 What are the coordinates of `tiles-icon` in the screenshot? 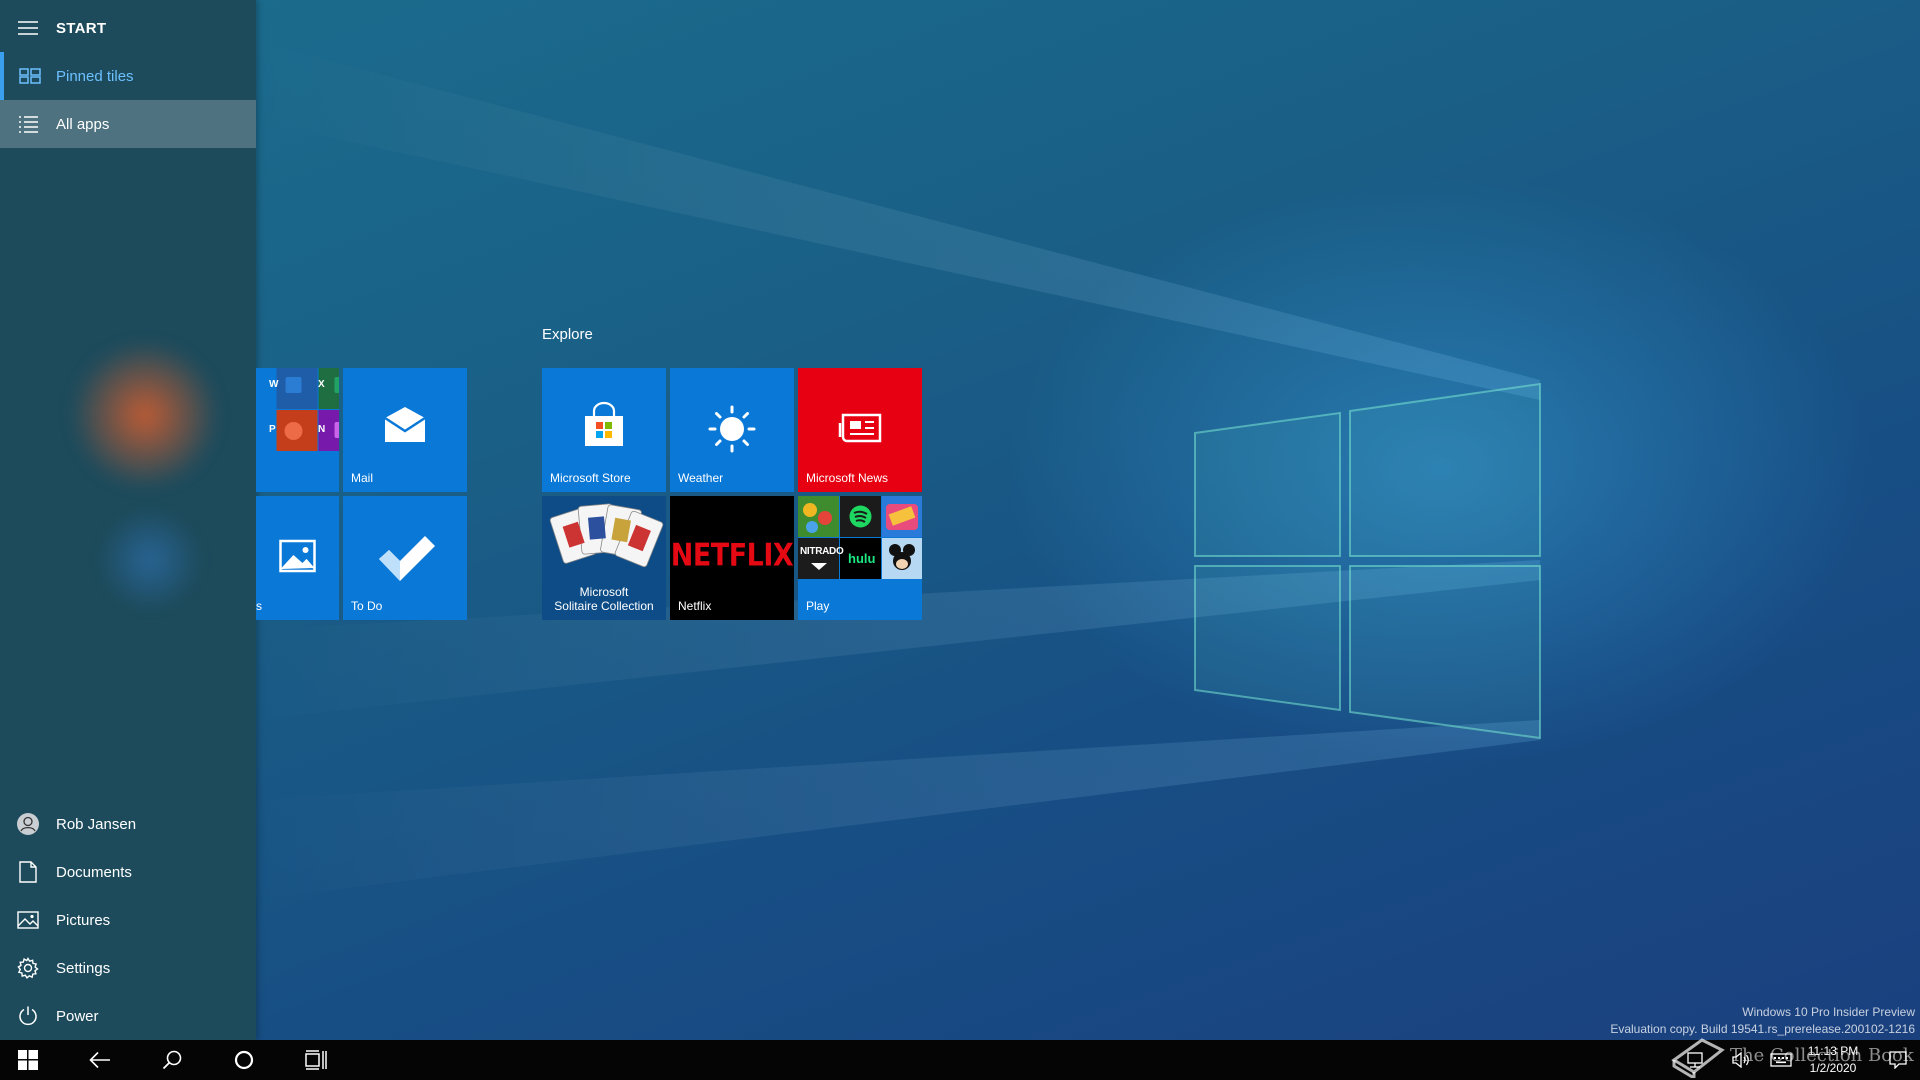 It's located at (30, 76).